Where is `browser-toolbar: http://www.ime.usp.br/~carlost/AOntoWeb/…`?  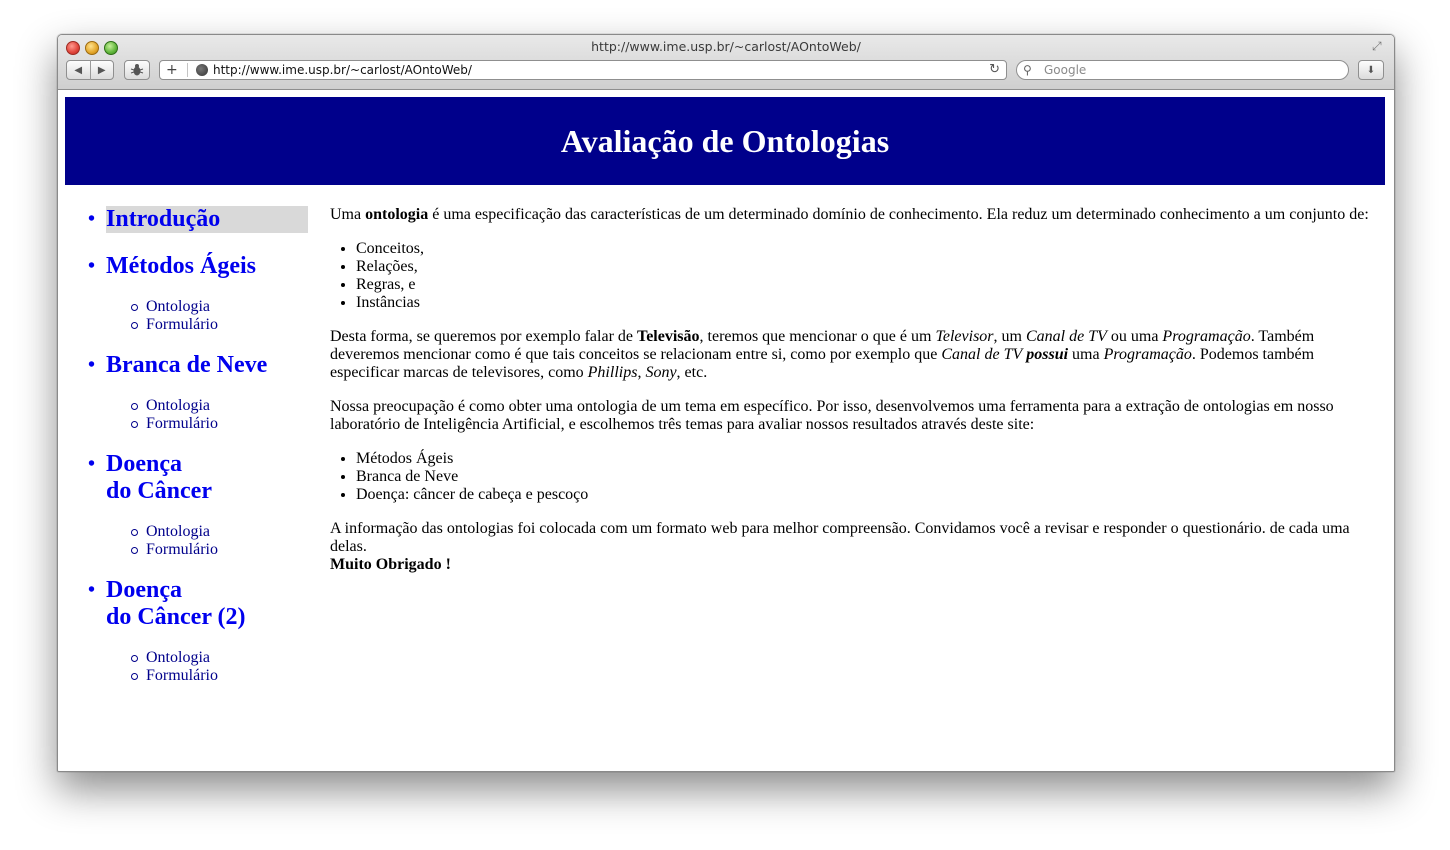
browser-toolbar: http://www.ime.usp.br/~carlost/AOntoWeb/… is located at coordinates (726, 62).